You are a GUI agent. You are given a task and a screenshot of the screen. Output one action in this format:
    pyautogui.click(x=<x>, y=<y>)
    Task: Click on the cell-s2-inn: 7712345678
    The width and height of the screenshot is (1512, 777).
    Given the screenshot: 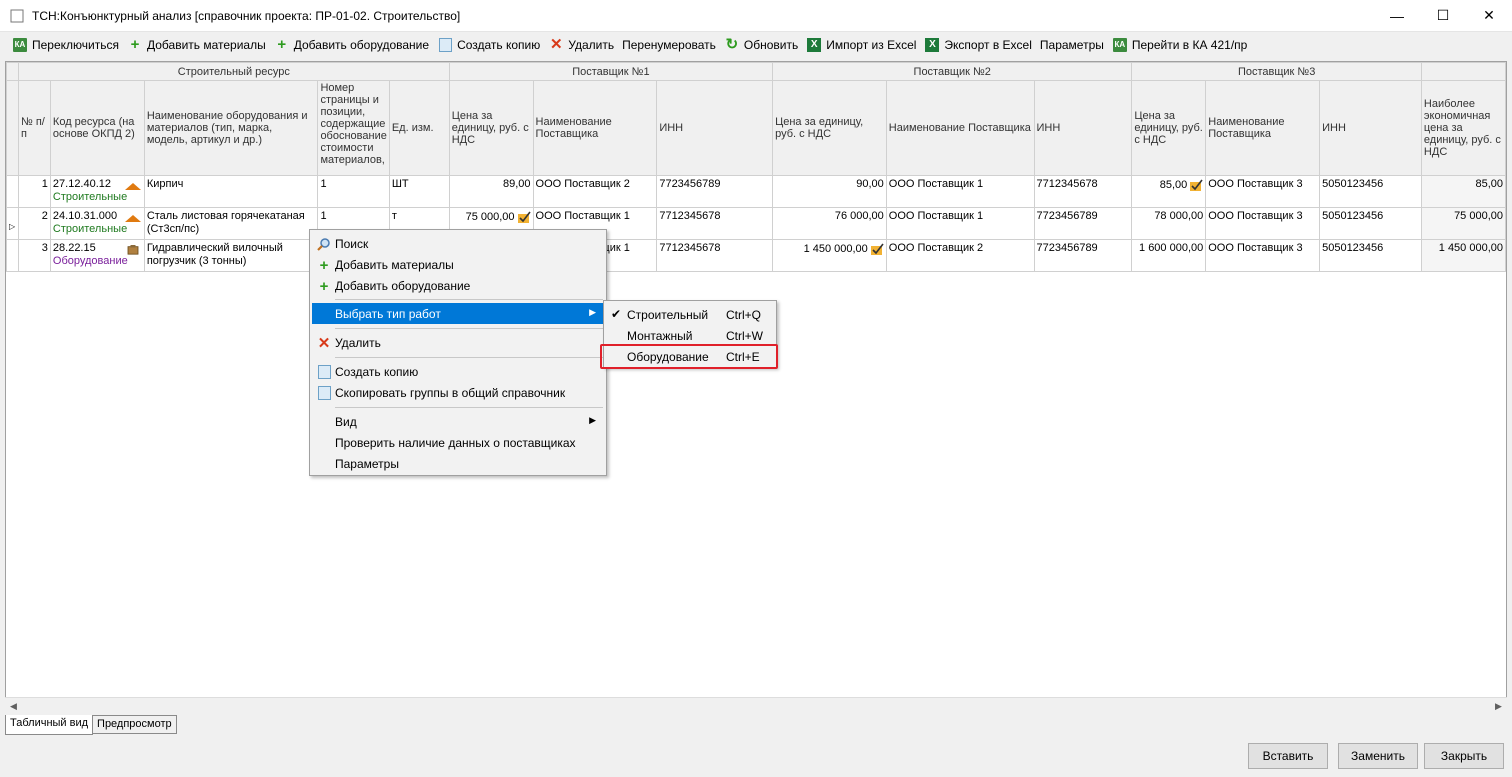 What is the action you would take?
    pyautogui.click(x=1083, y=191)
    